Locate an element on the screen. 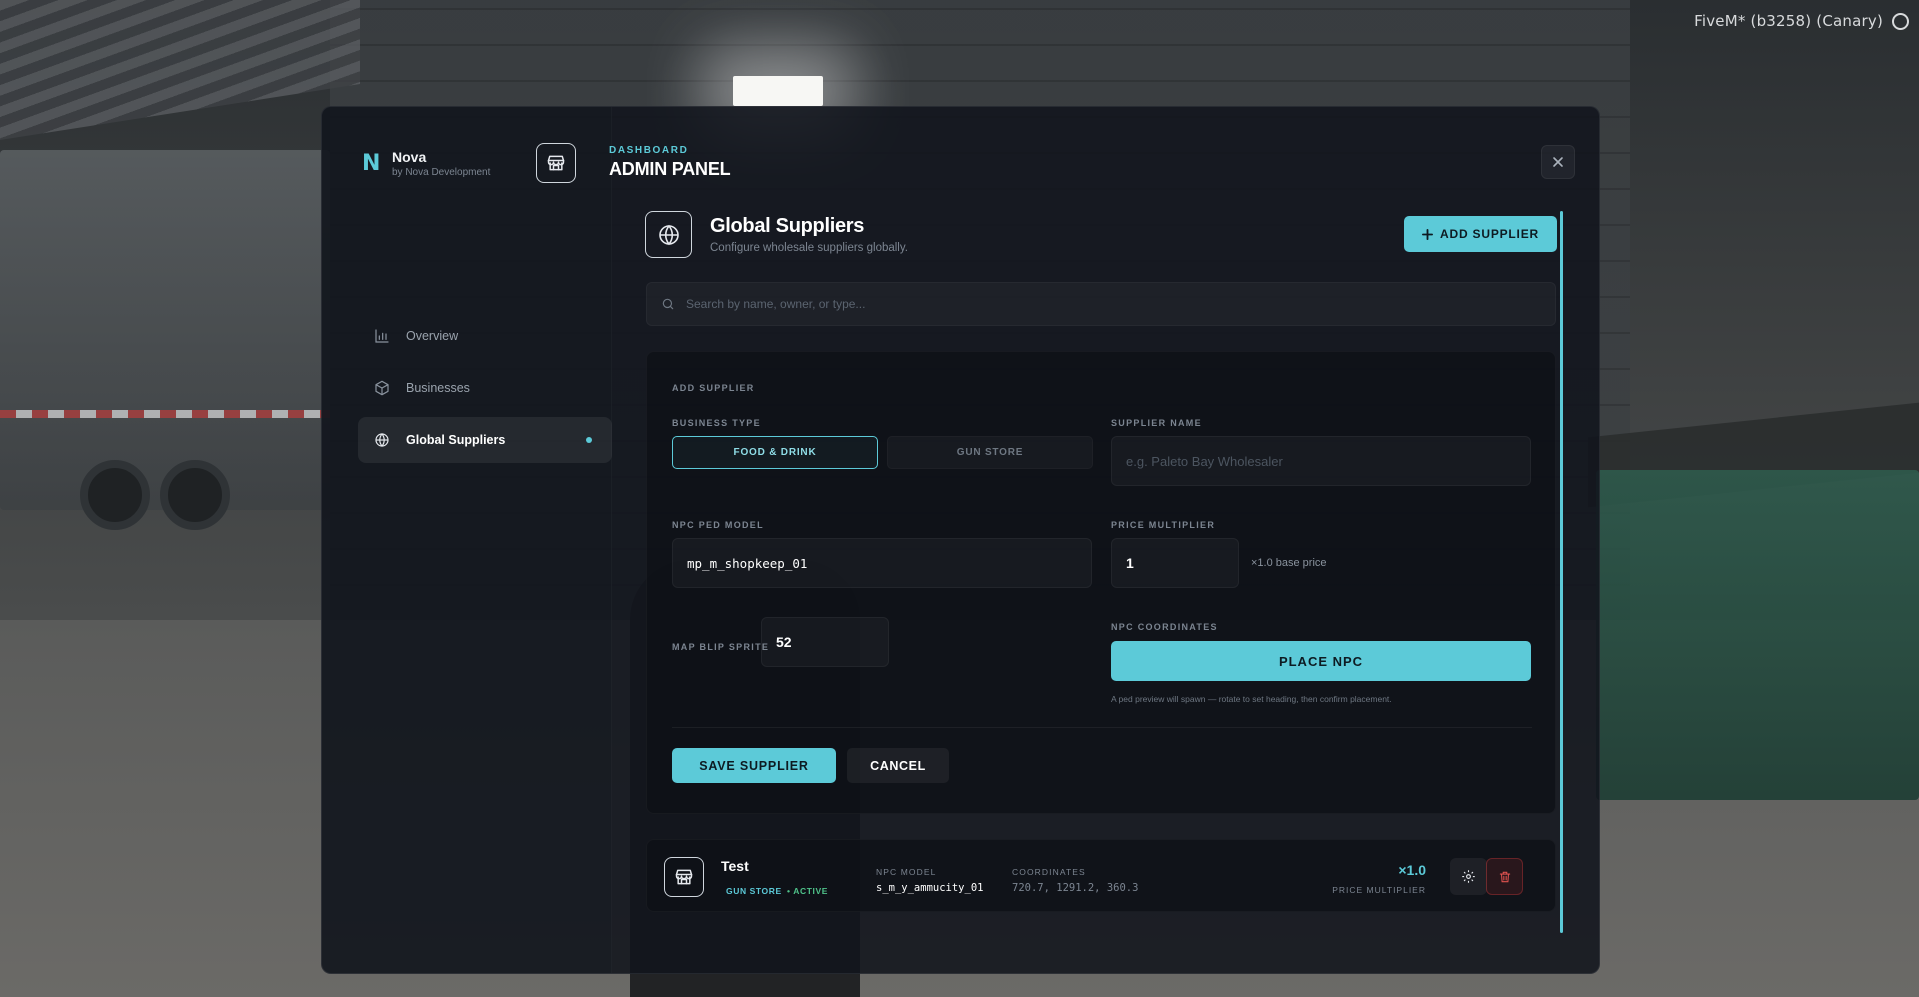 The image size is (1919, 997). background-truck is located at coordinates (165, 330).